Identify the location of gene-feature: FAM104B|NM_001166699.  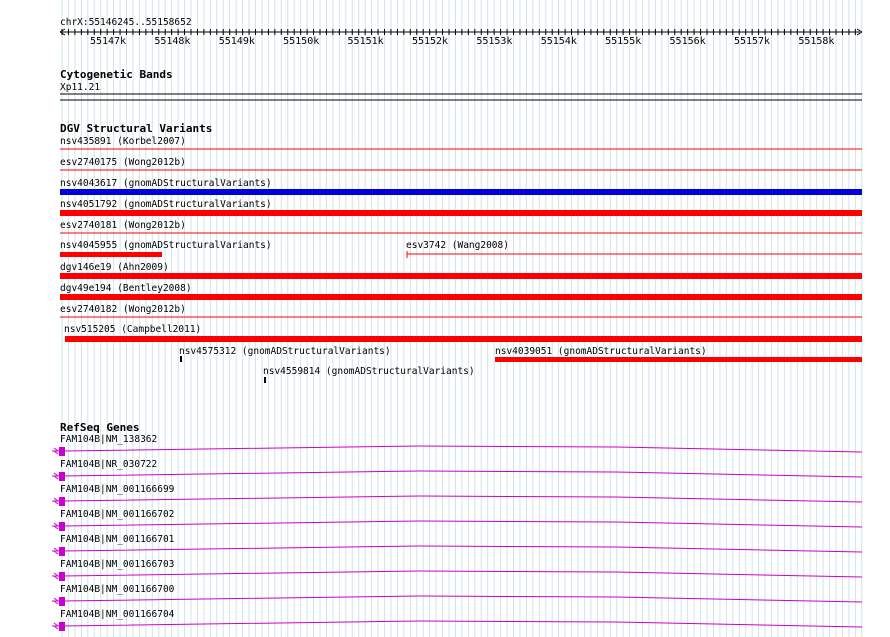
(457, 495).